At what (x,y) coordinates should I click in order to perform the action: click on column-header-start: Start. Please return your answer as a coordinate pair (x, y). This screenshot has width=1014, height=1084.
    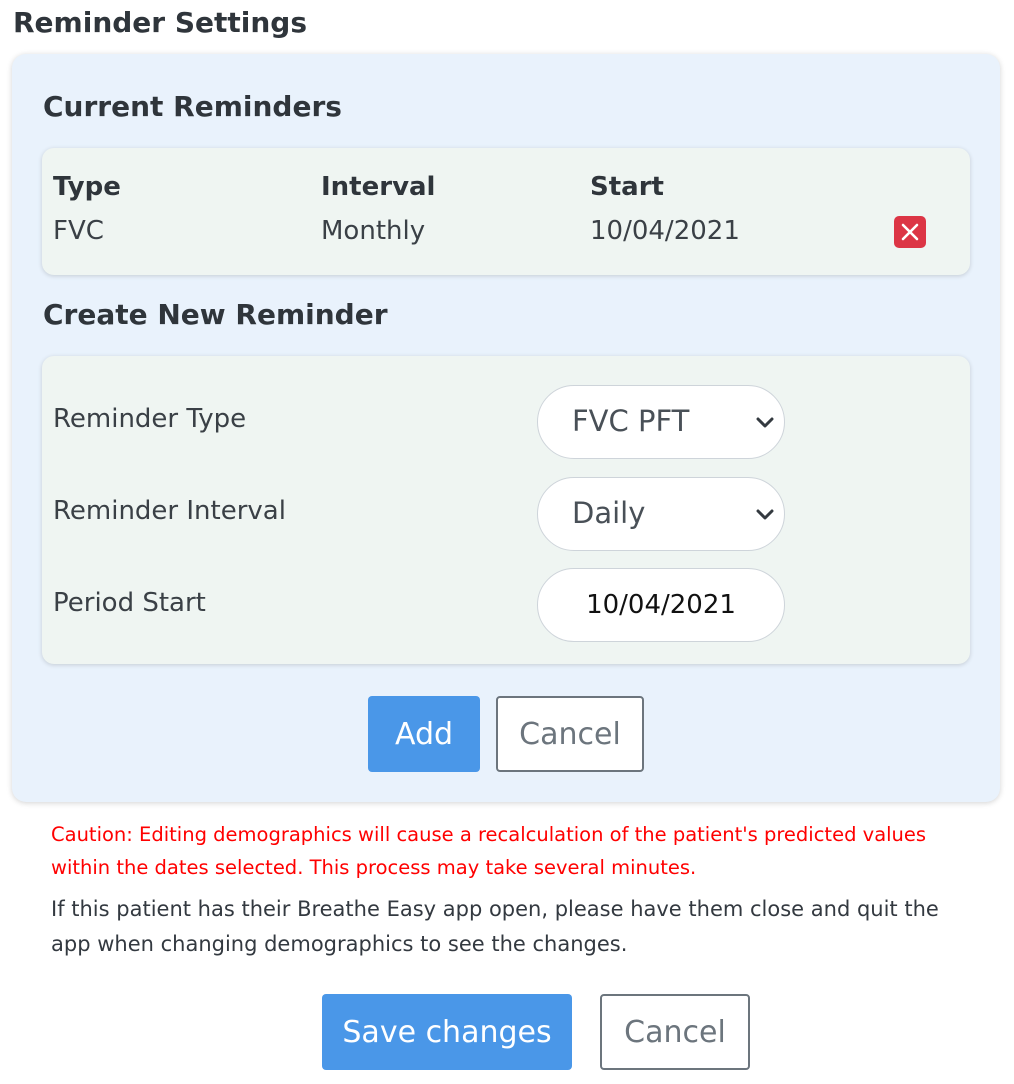
    Looking at the image, I should click on (627, 187).